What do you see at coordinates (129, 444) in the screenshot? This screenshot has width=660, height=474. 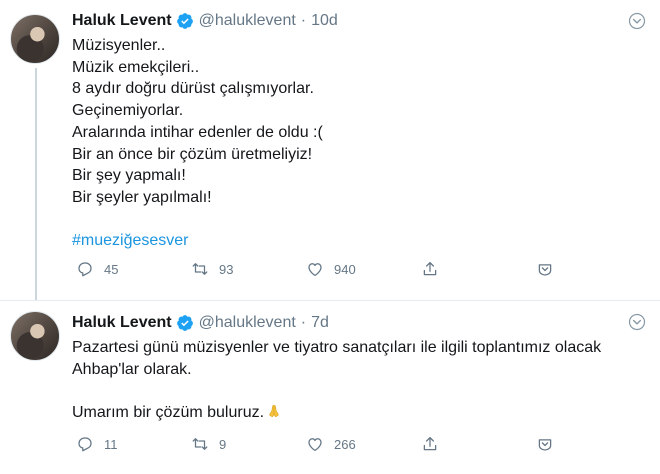 I see `reply-button: 11` at bounding box center [129, 444].